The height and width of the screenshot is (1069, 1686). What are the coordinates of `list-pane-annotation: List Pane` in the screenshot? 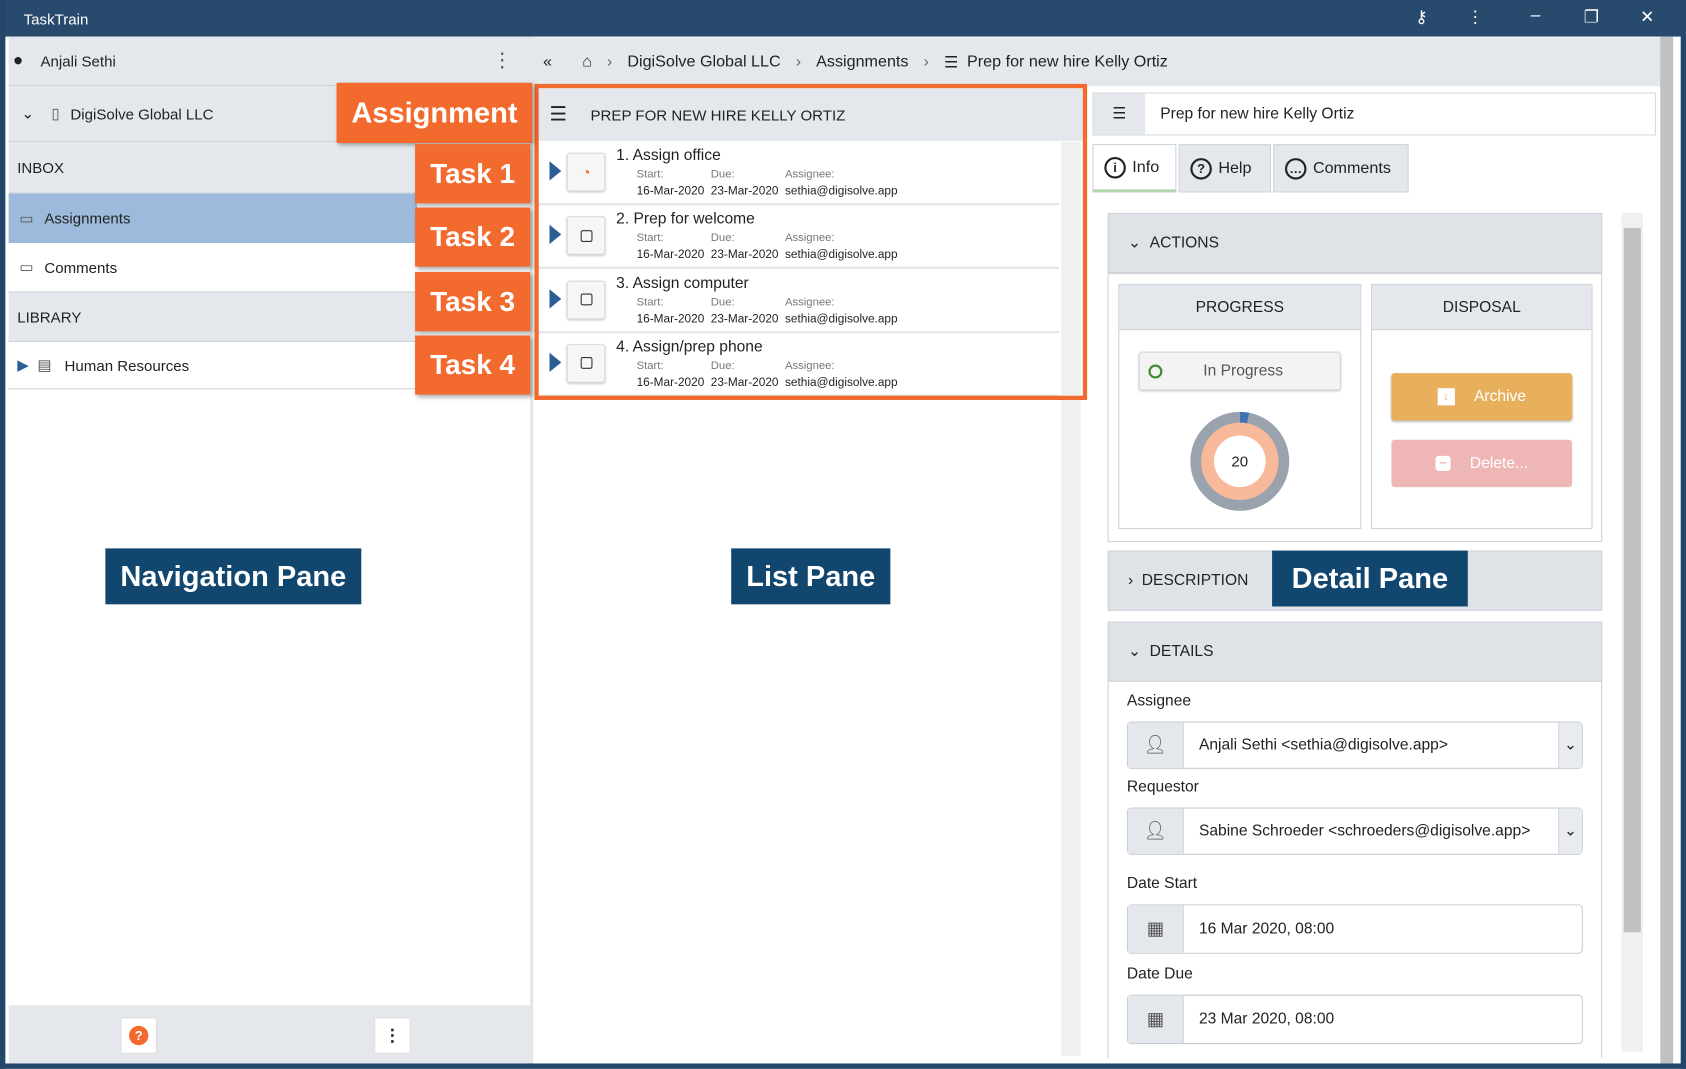 It's located at (811, 576).